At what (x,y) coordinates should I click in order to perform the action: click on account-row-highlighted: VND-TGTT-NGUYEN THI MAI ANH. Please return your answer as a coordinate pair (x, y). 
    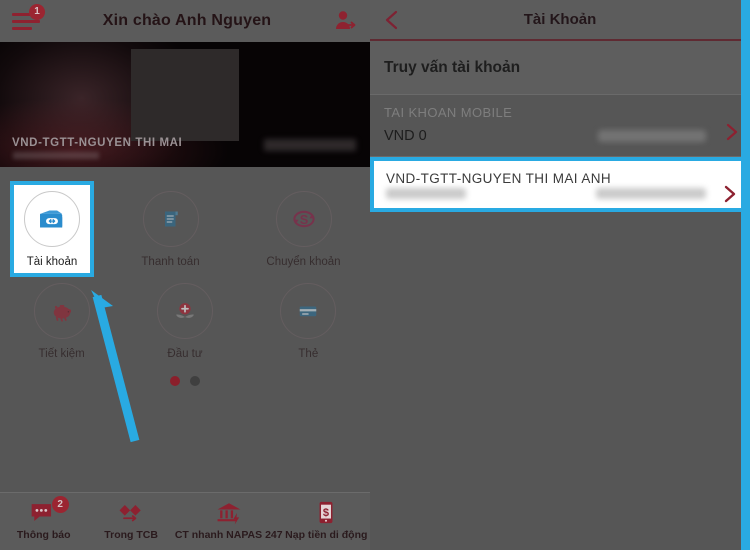
    Looking at the image, I should click on (560, 184).